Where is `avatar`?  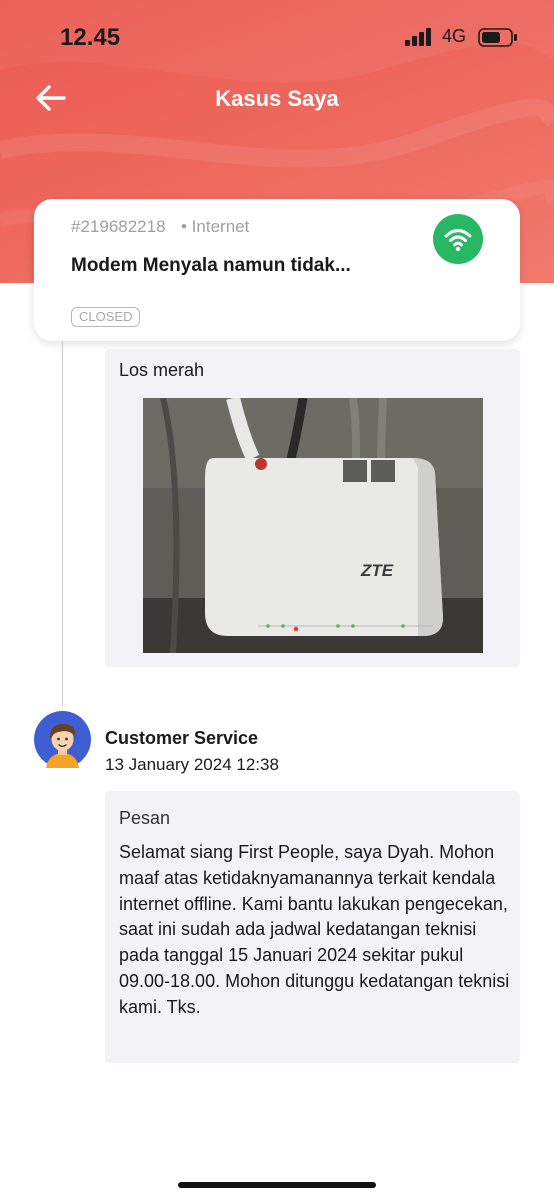
avatar is located at coordinates (62, 739).